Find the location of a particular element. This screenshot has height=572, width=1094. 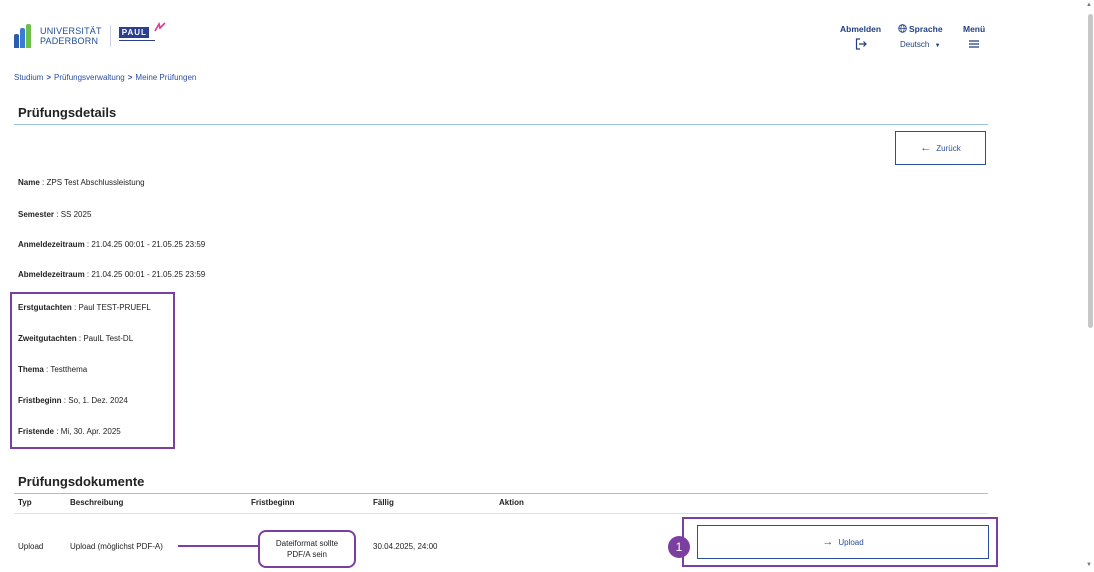

paul-logo: PAUL is located at coordinates (136, 36).